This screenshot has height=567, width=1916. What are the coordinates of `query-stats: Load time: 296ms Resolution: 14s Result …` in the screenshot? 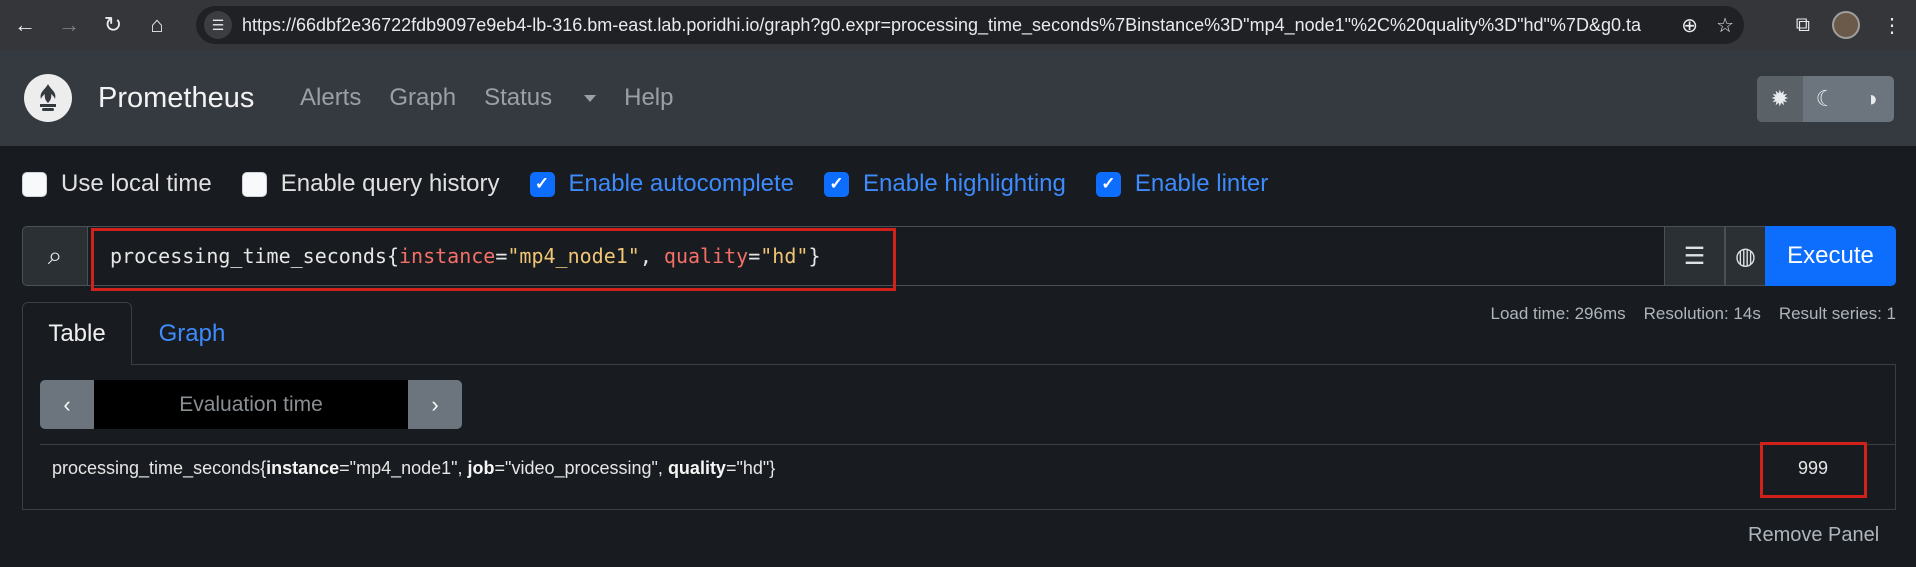 It's located at (1694, 314).